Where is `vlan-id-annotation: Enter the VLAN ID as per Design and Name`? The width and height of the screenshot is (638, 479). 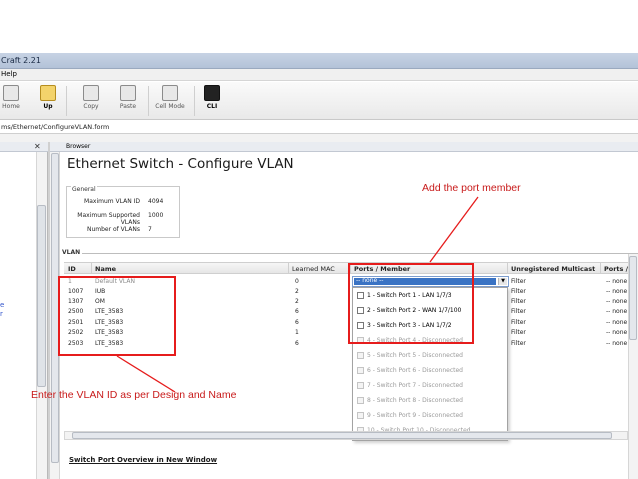 vlan-id-annotation: Enter the VLAN ID as per Design and Name is located at coordinates (134, 395).